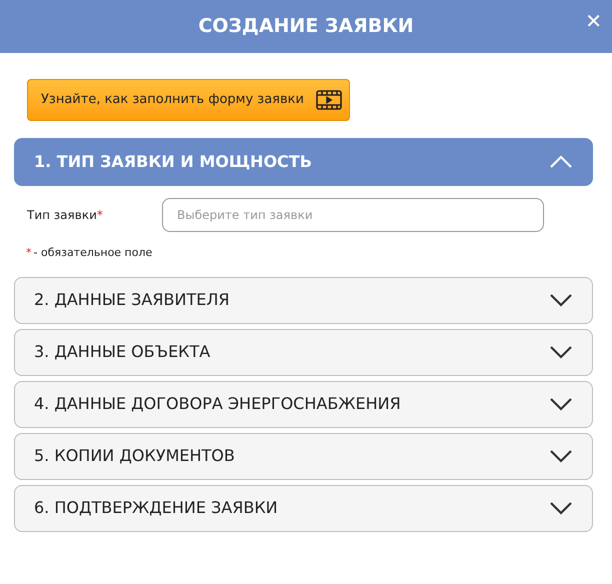 The width and height of the screenshot is (612, 584). I want to click on request-type-field: Выберите тип заявки, so click(353, 215).